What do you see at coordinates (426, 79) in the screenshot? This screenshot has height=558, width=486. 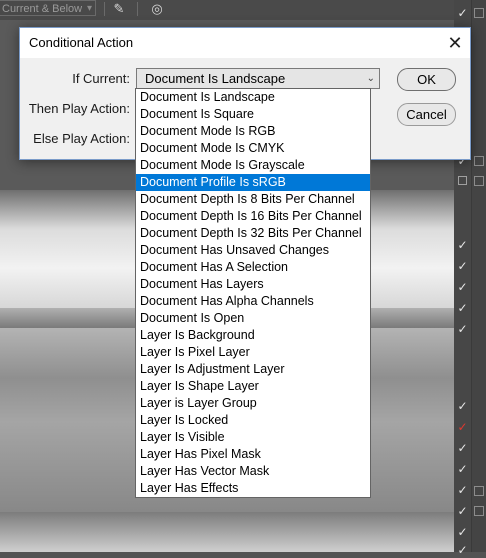 I see `ok-button: OK` at bounding box center [426, 79].